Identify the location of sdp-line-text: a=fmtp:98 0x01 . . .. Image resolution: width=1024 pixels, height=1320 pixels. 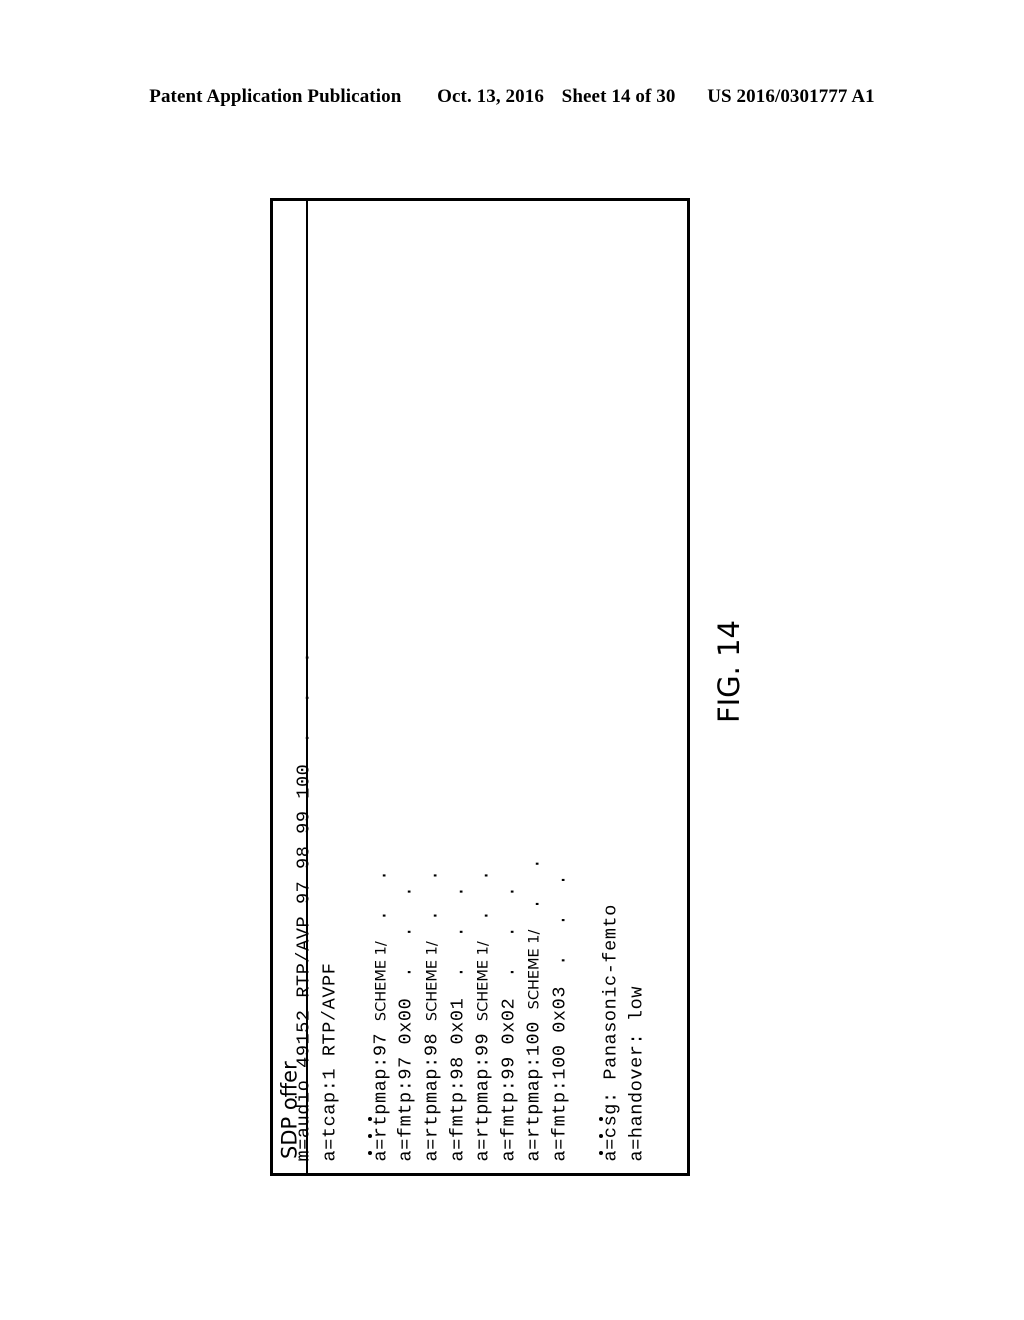
(458, 1018).